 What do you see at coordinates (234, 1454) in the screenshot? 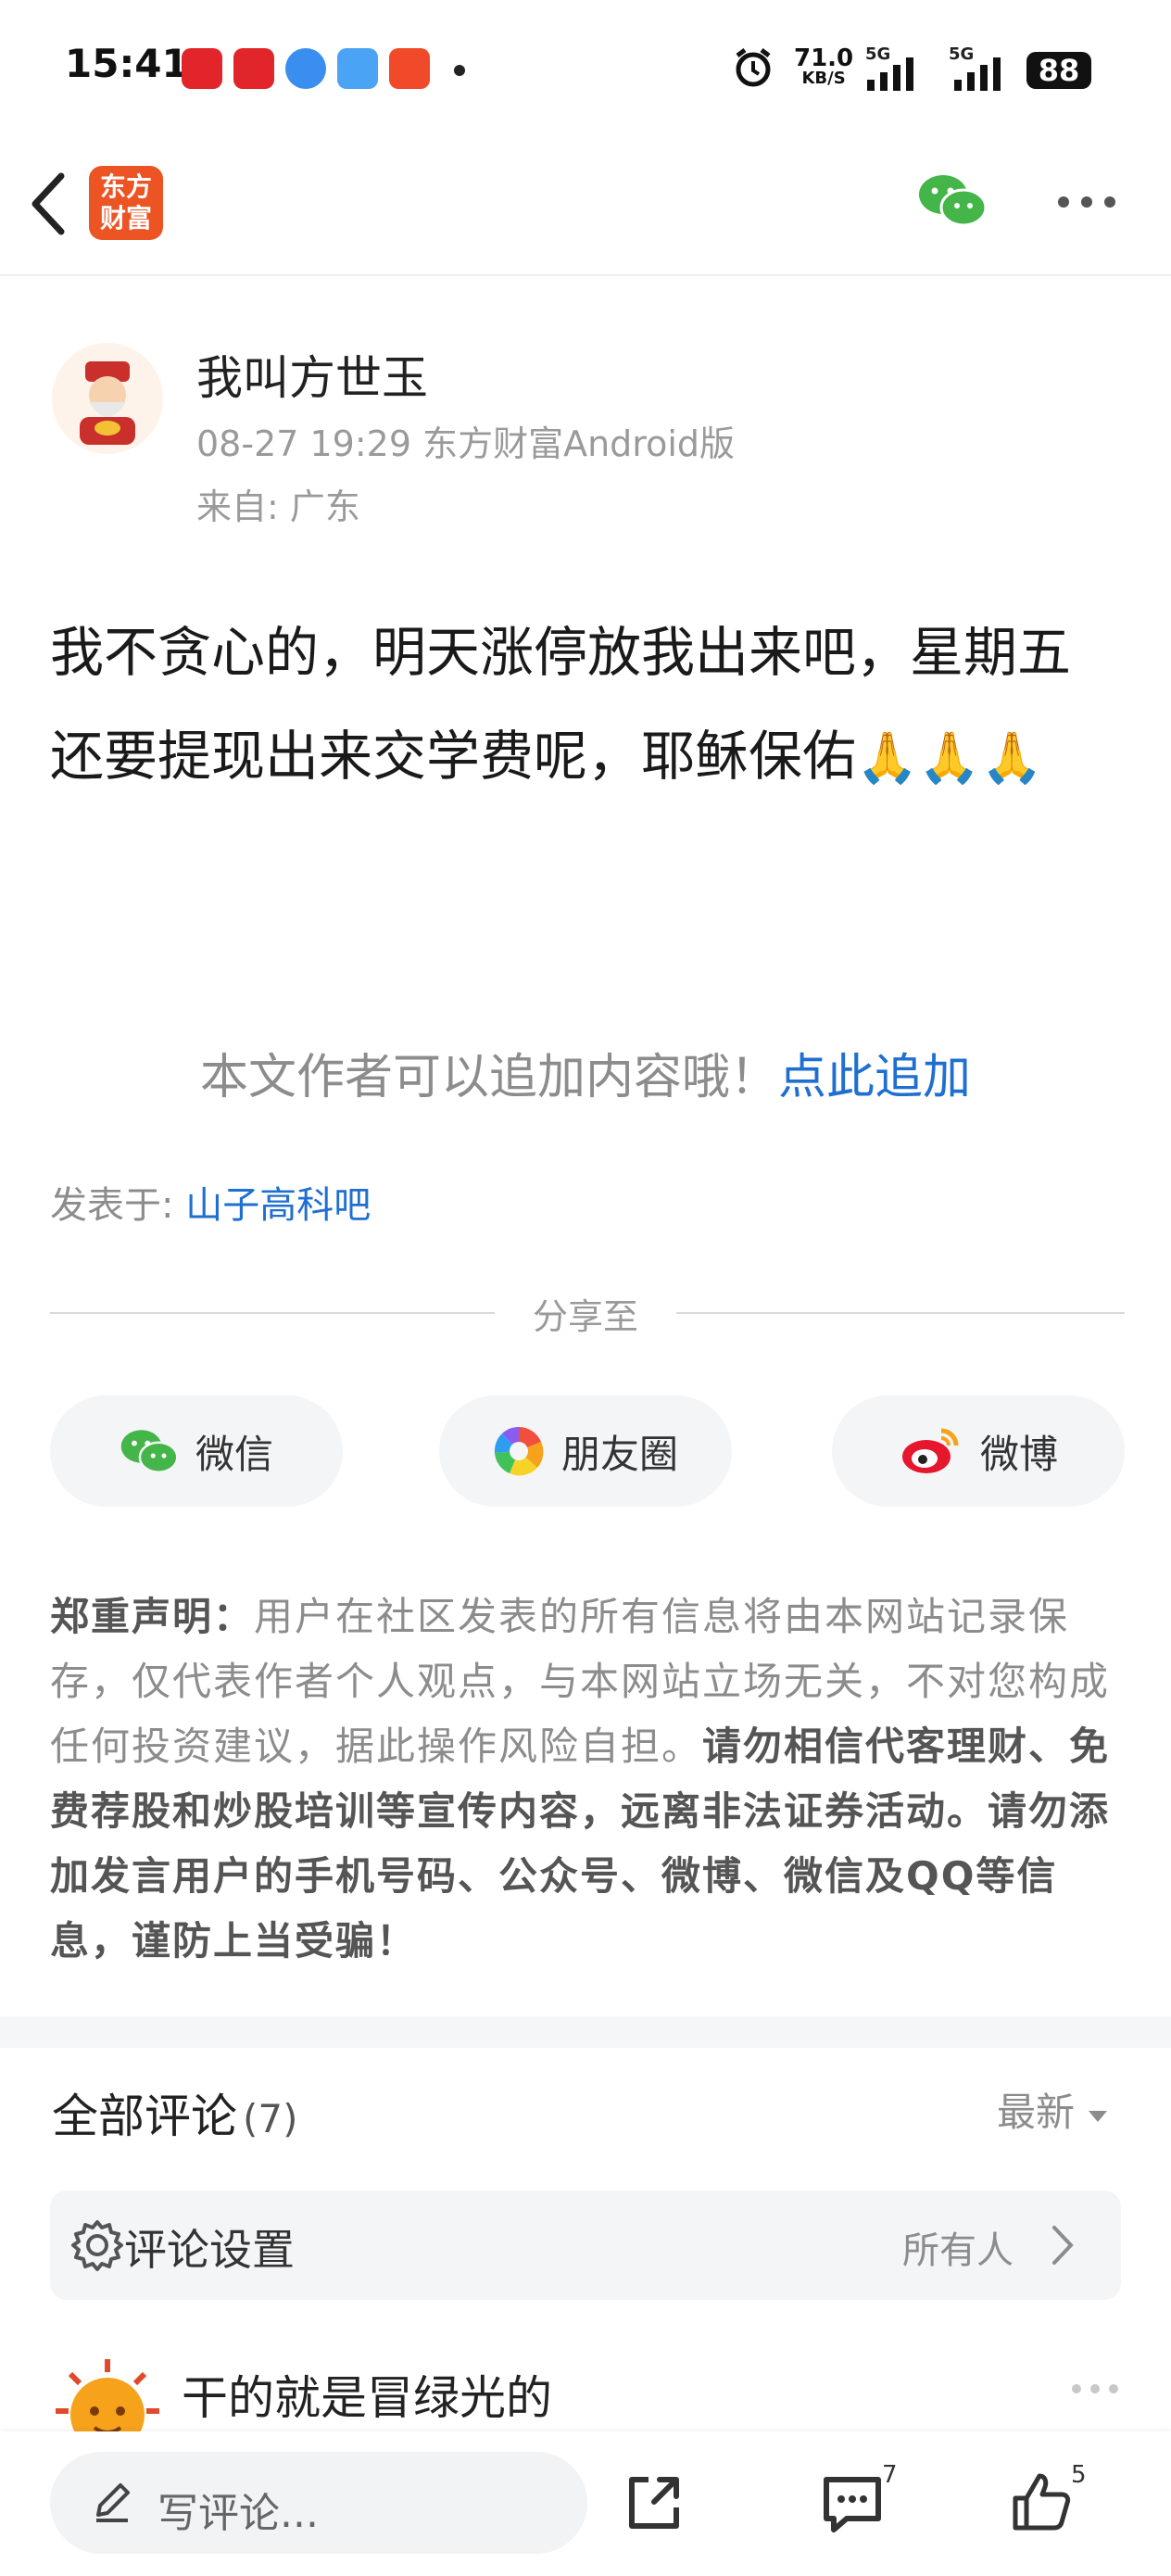
I see `share-wechat-label: 微信` at bounding box center [234, 1454].